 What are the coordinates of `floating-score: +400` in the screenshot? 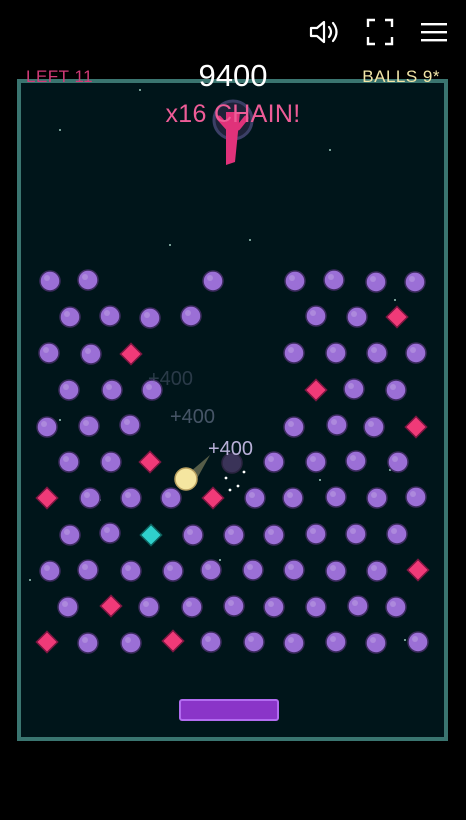 It's located at (171, 379).